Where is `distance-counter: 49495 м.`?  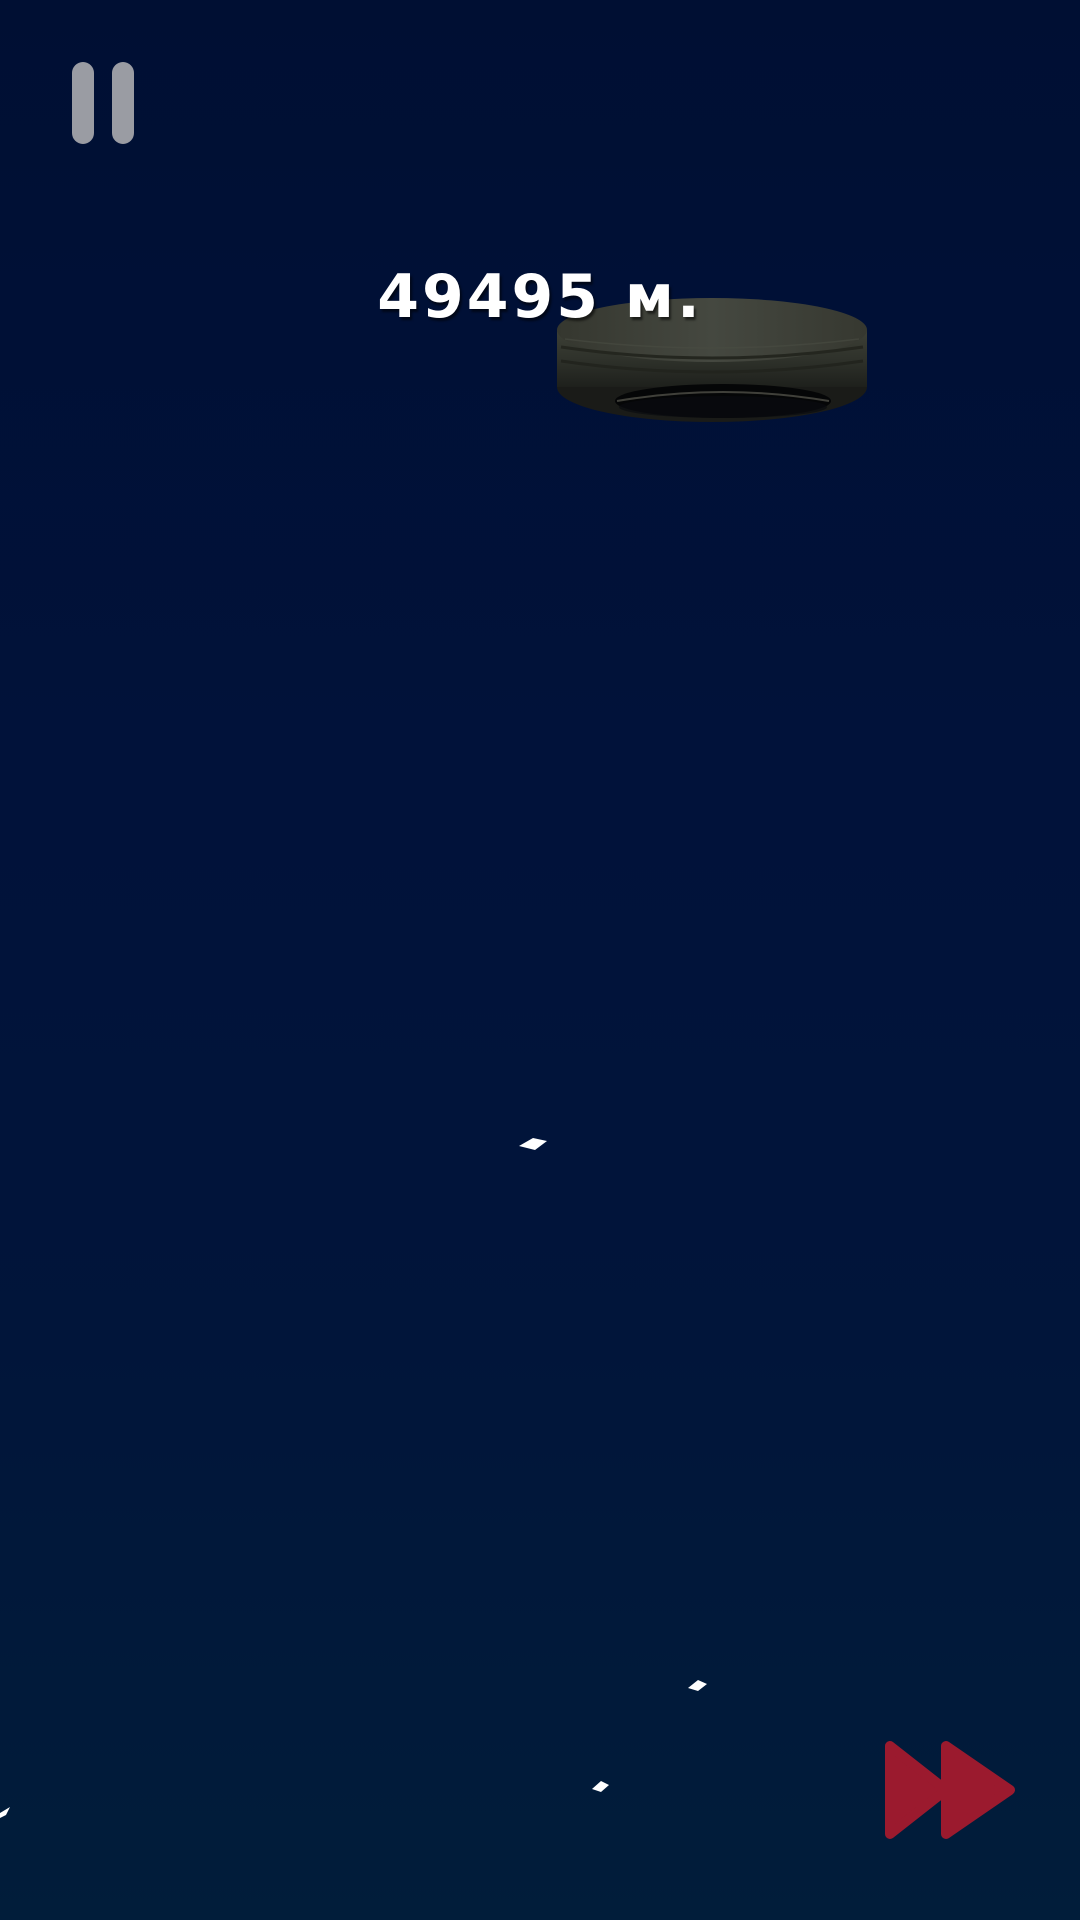
distance-counter: 49495 м. is located at coordinates (540, 297).